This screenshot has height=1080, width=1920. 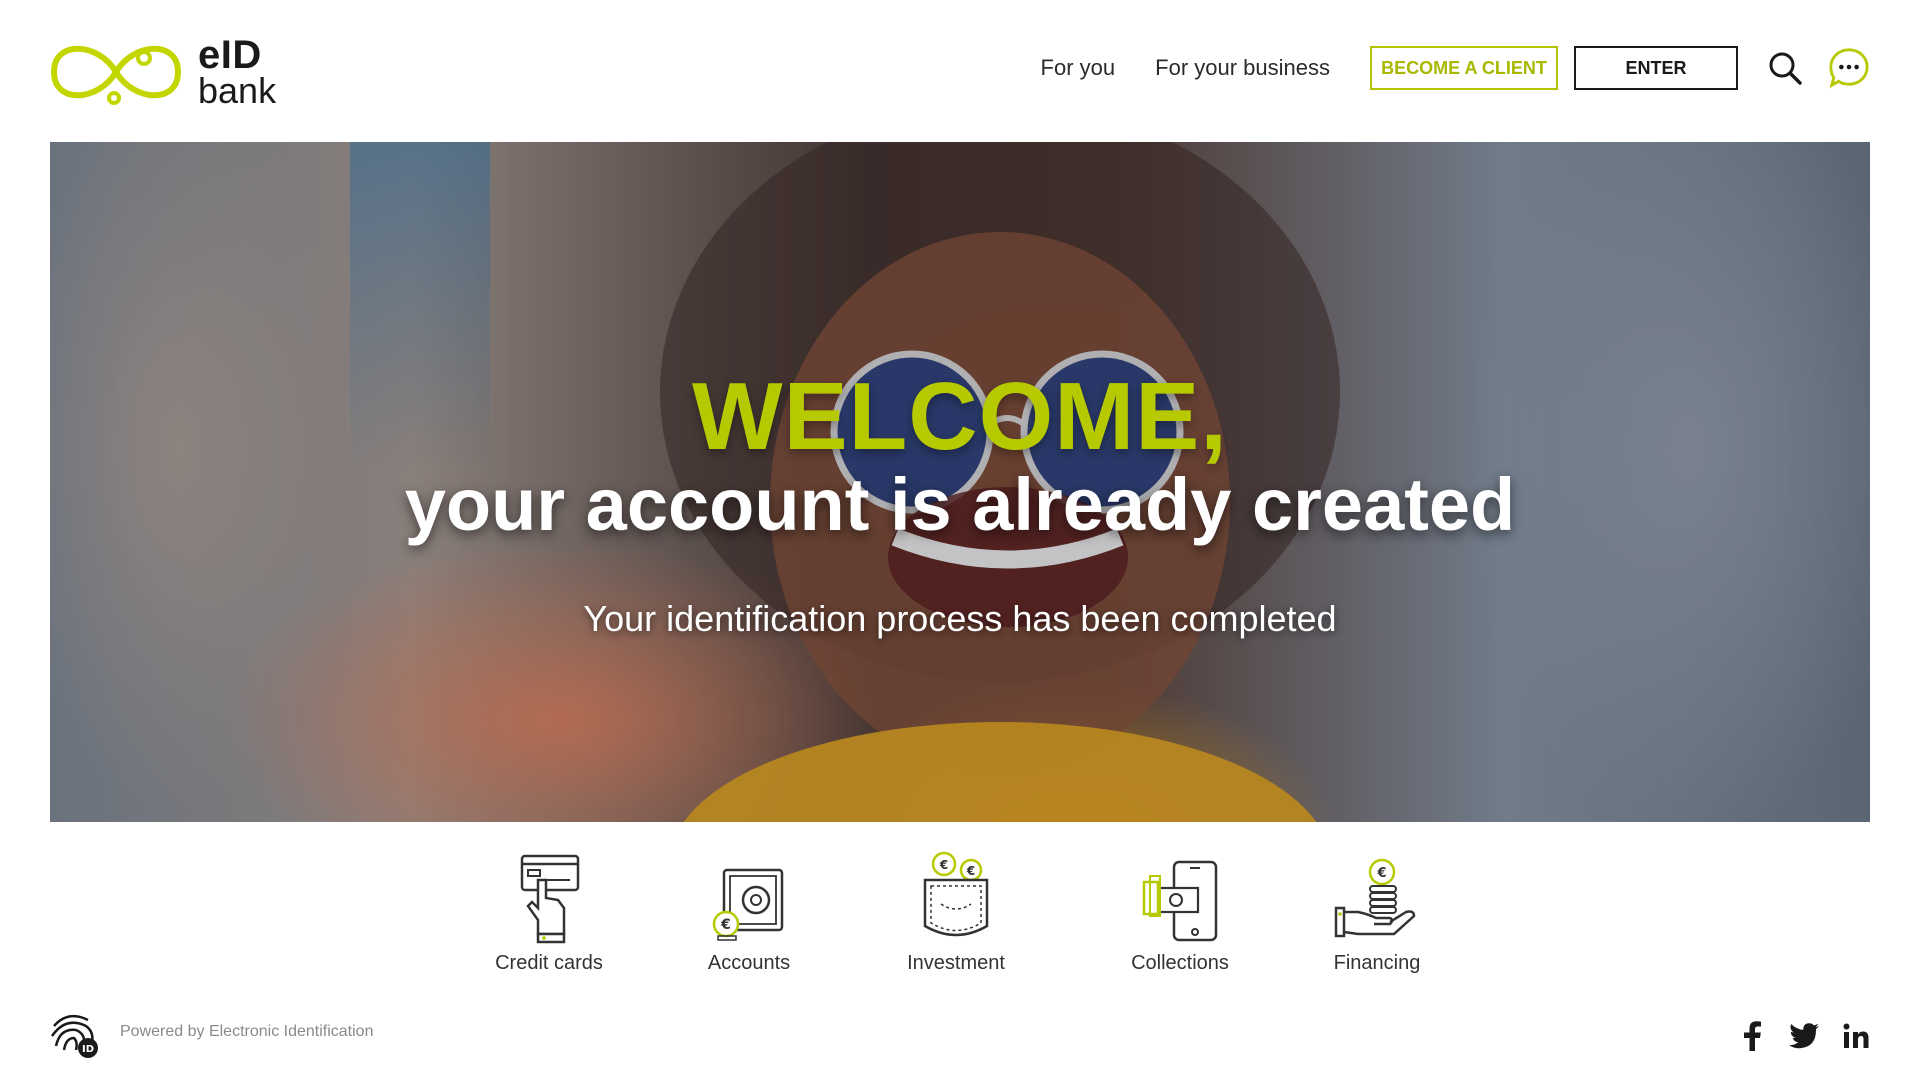 I want to click on enter-button: ENTER, so click(x=1656, y=68).